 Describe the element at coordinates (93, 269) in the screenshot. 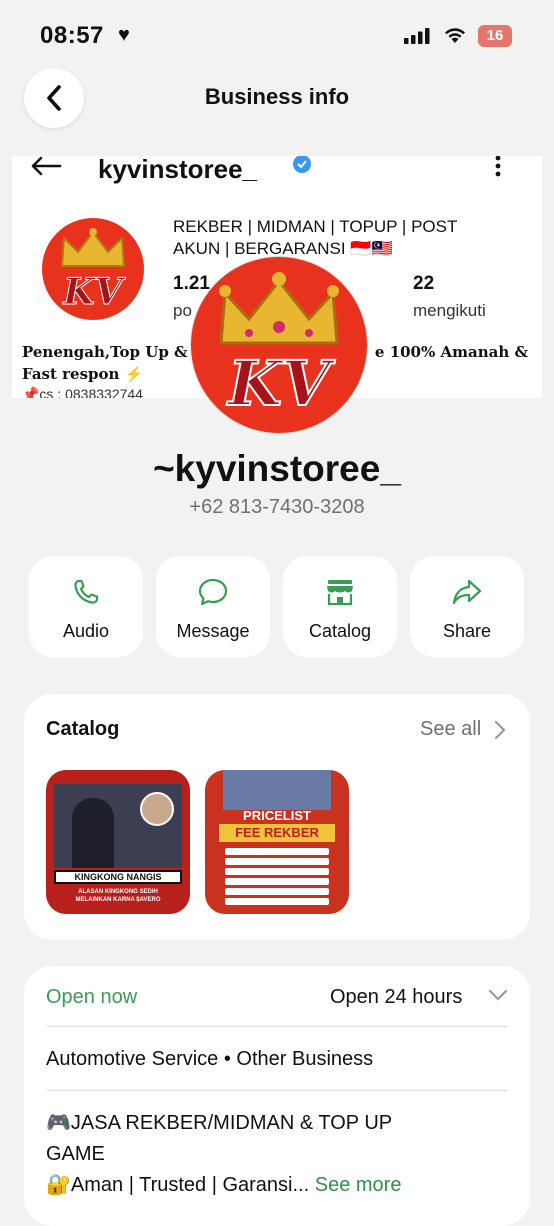

I see `cover-avatar: KV` at that location.